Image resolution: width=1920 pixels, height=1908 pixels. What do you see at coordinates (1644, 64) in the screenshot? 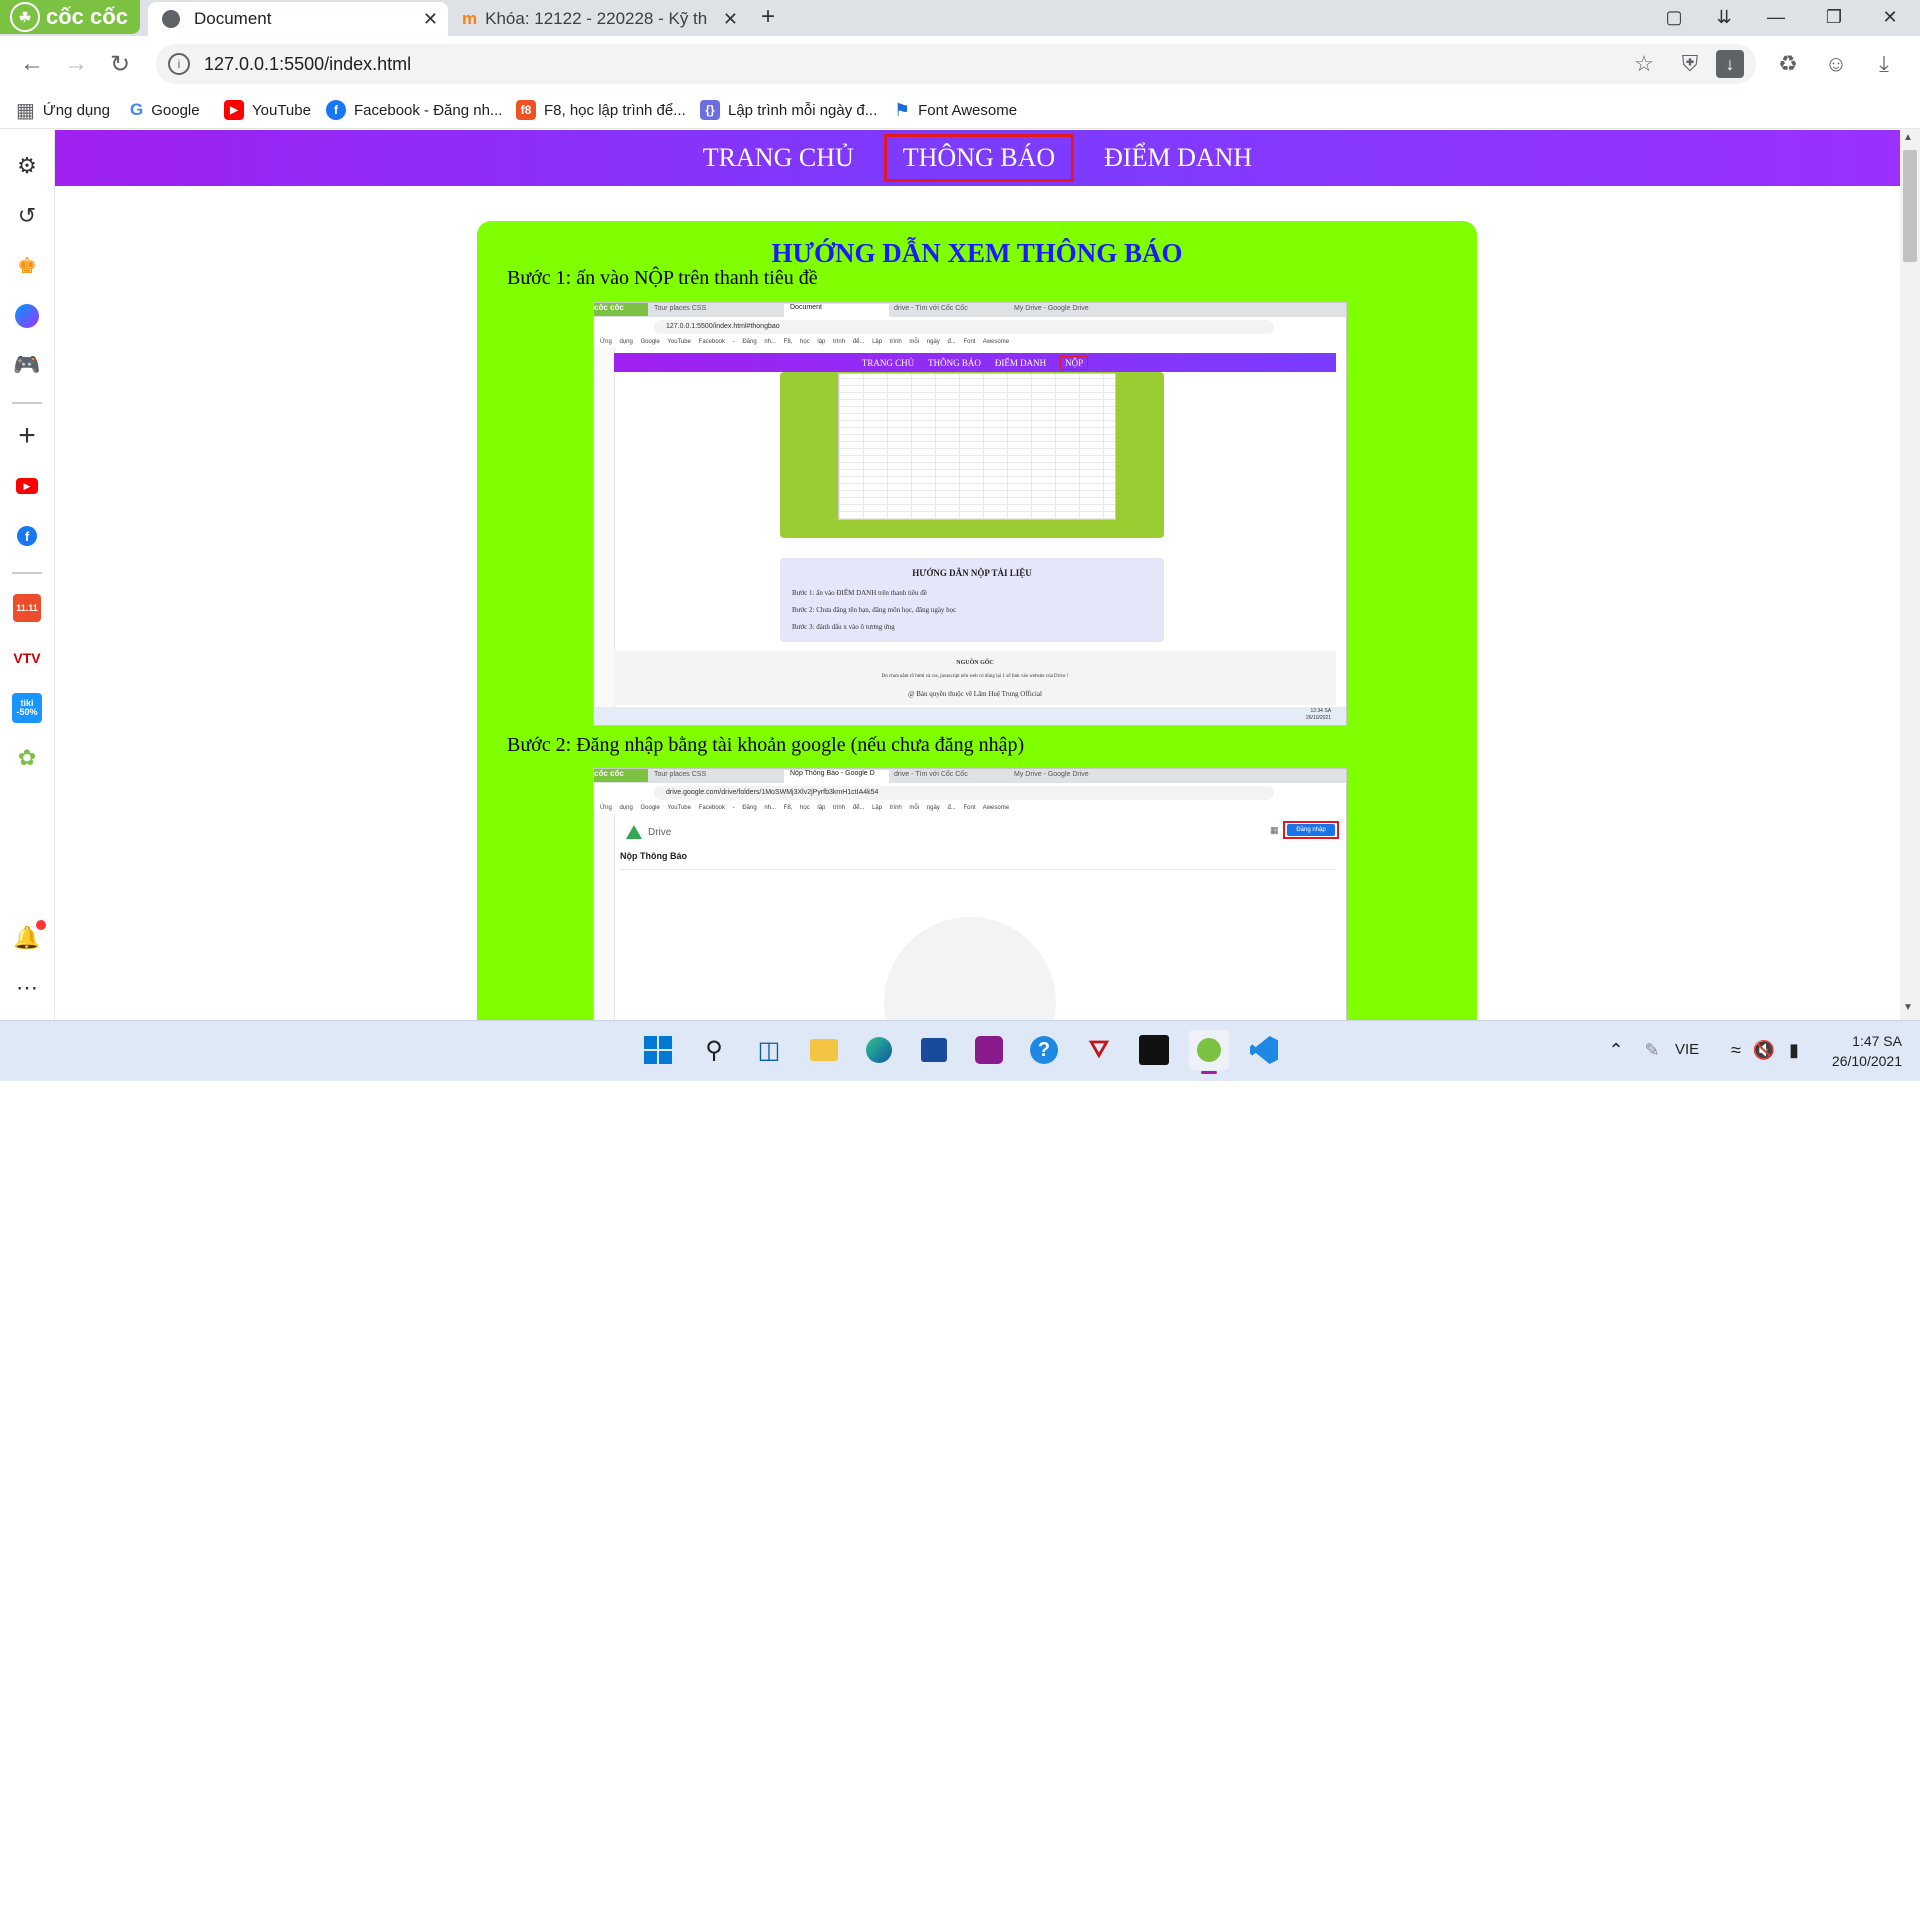
I see `bookmark-star-icon: ☆` at bounding box center [1644, 64].